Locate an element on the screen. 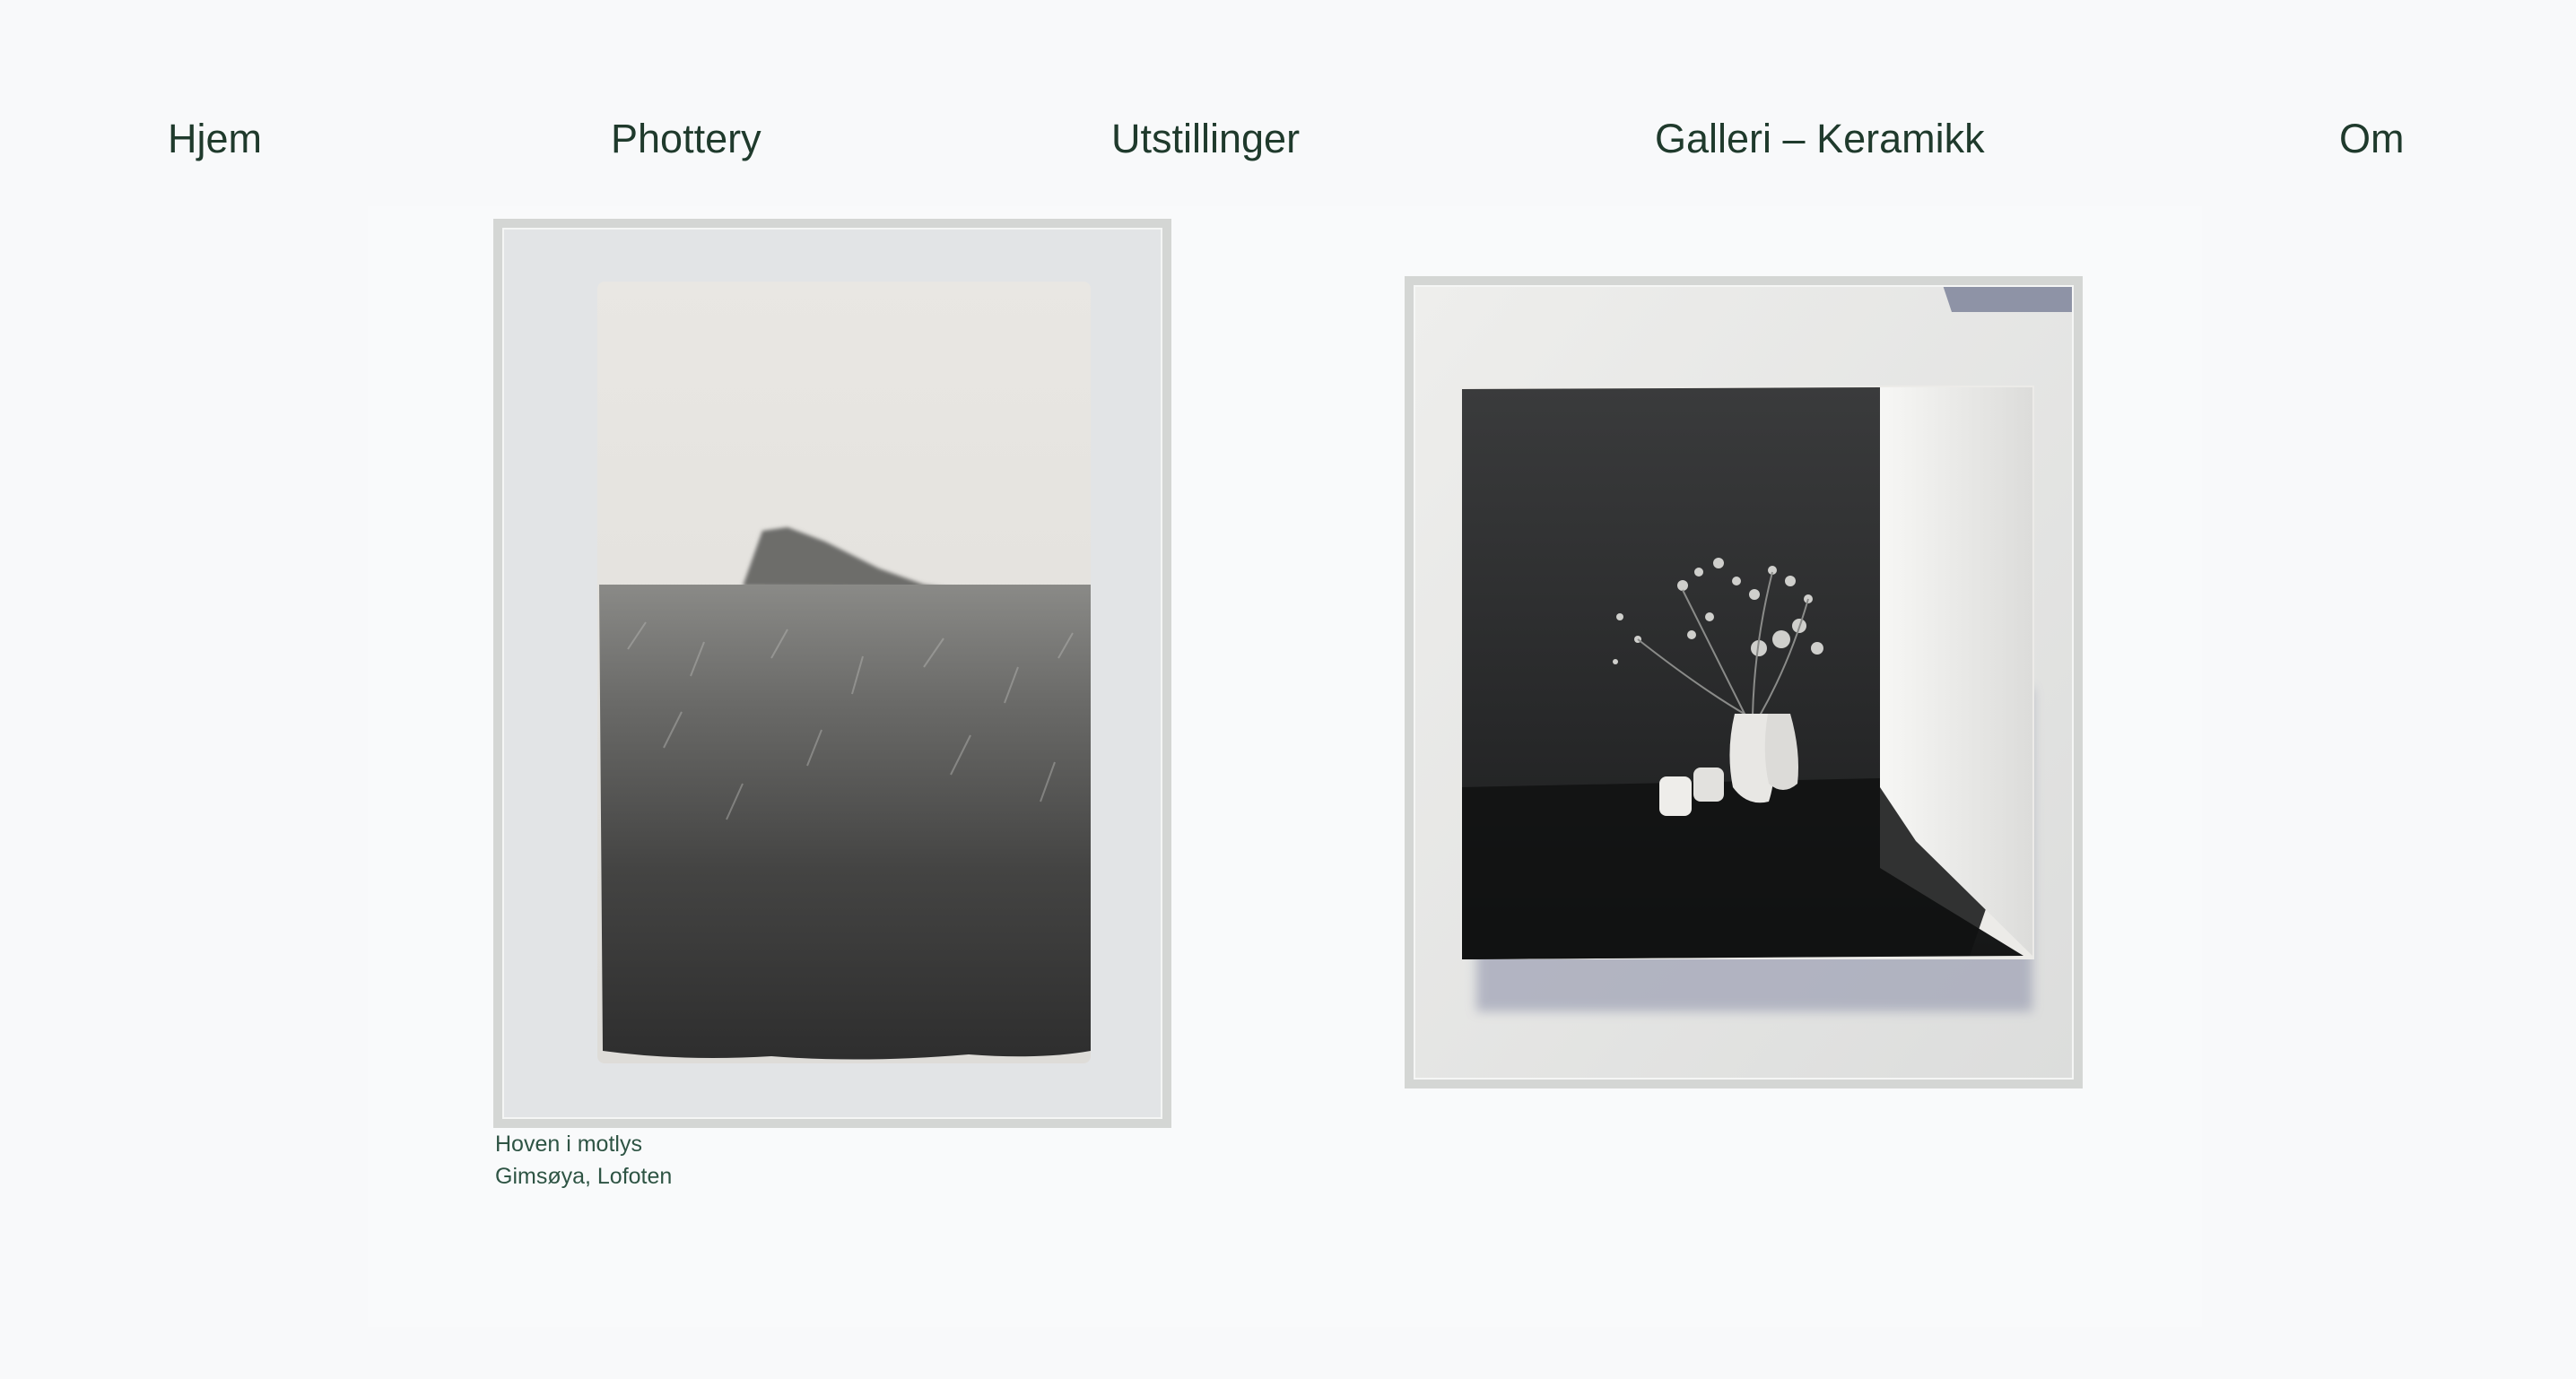 The image size is (2576, 1379). nav-item-galleri-keramikk: Galleri – Keramikk is located at coordinates (1820, 139).